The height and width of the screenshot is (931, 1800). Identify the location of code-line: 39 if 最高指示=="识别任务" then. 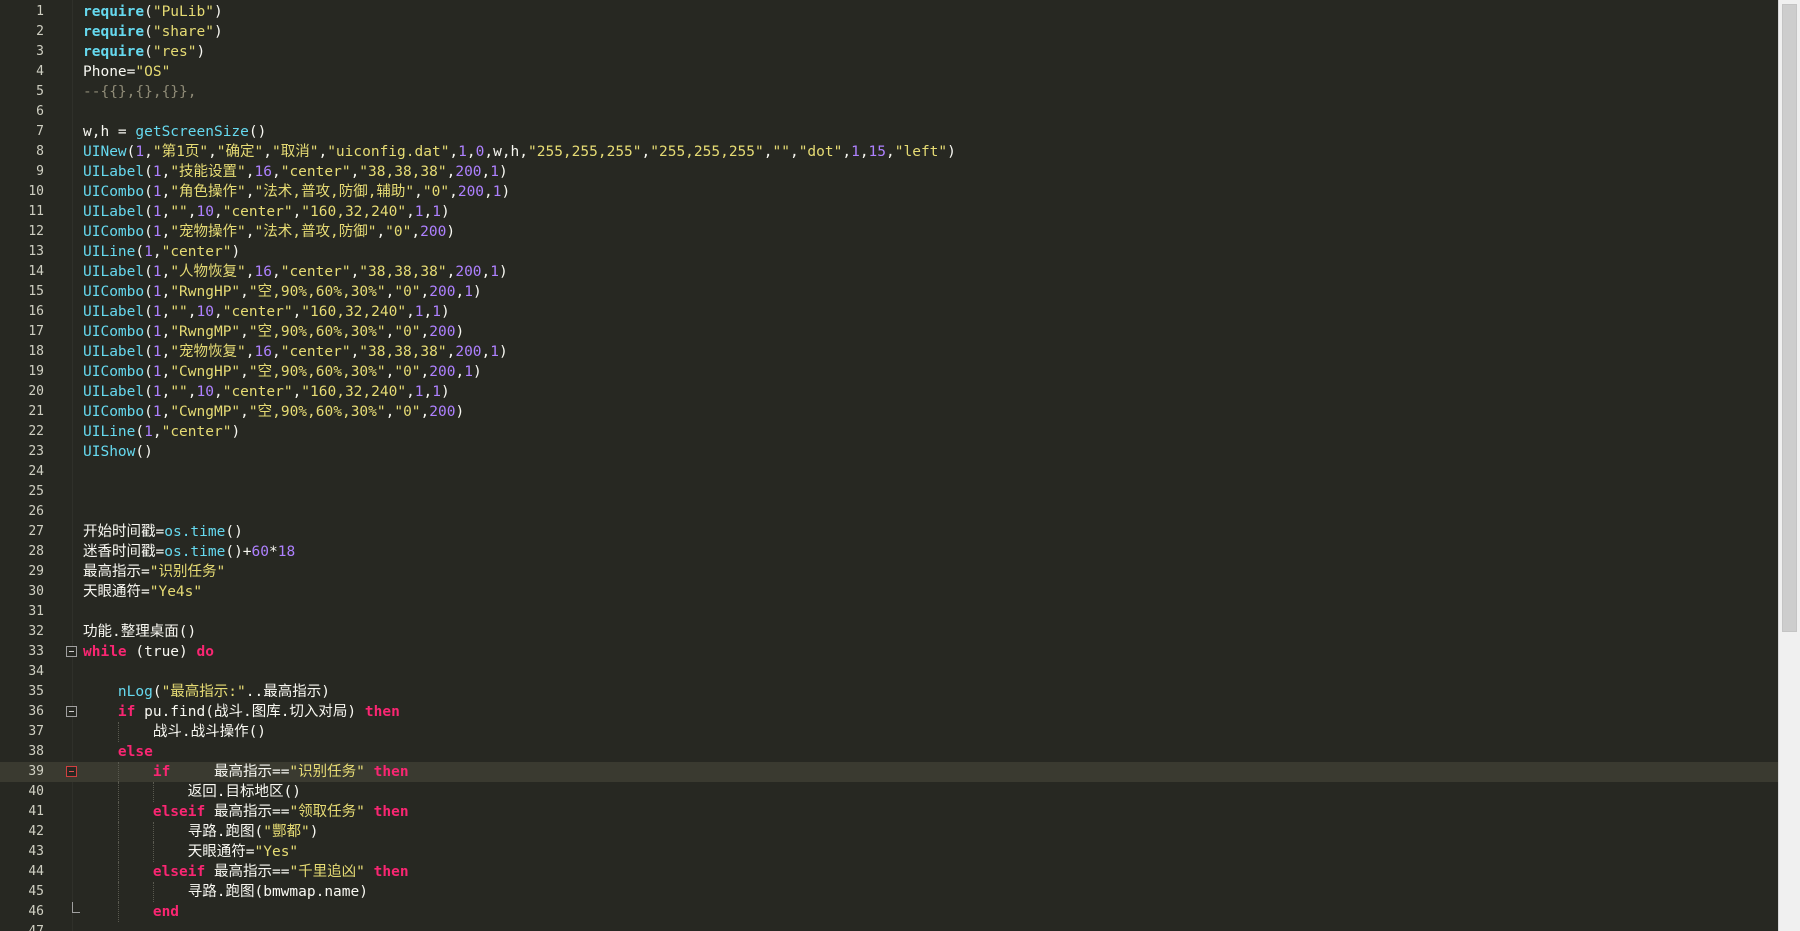
(889, 772).